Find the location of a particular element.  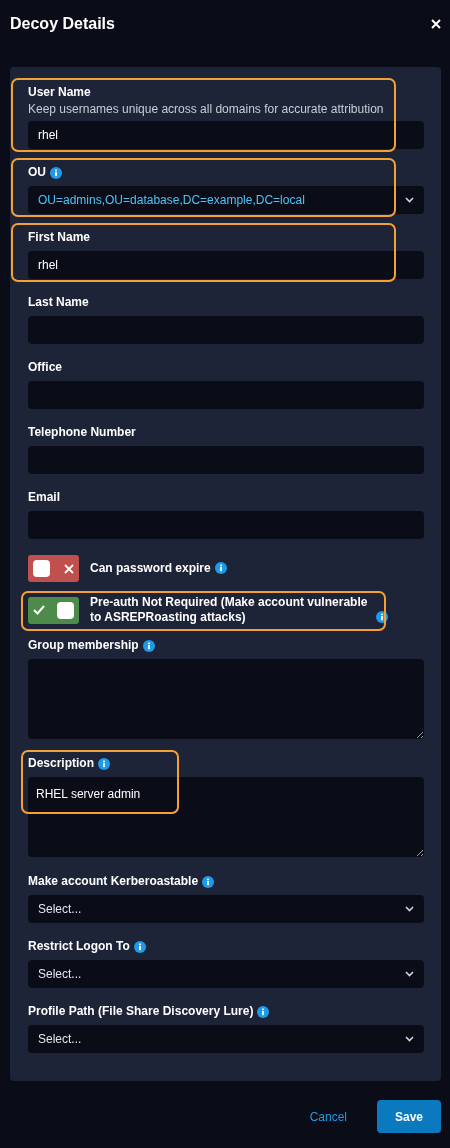

field-label: OU is located at coordinates (37, 172).